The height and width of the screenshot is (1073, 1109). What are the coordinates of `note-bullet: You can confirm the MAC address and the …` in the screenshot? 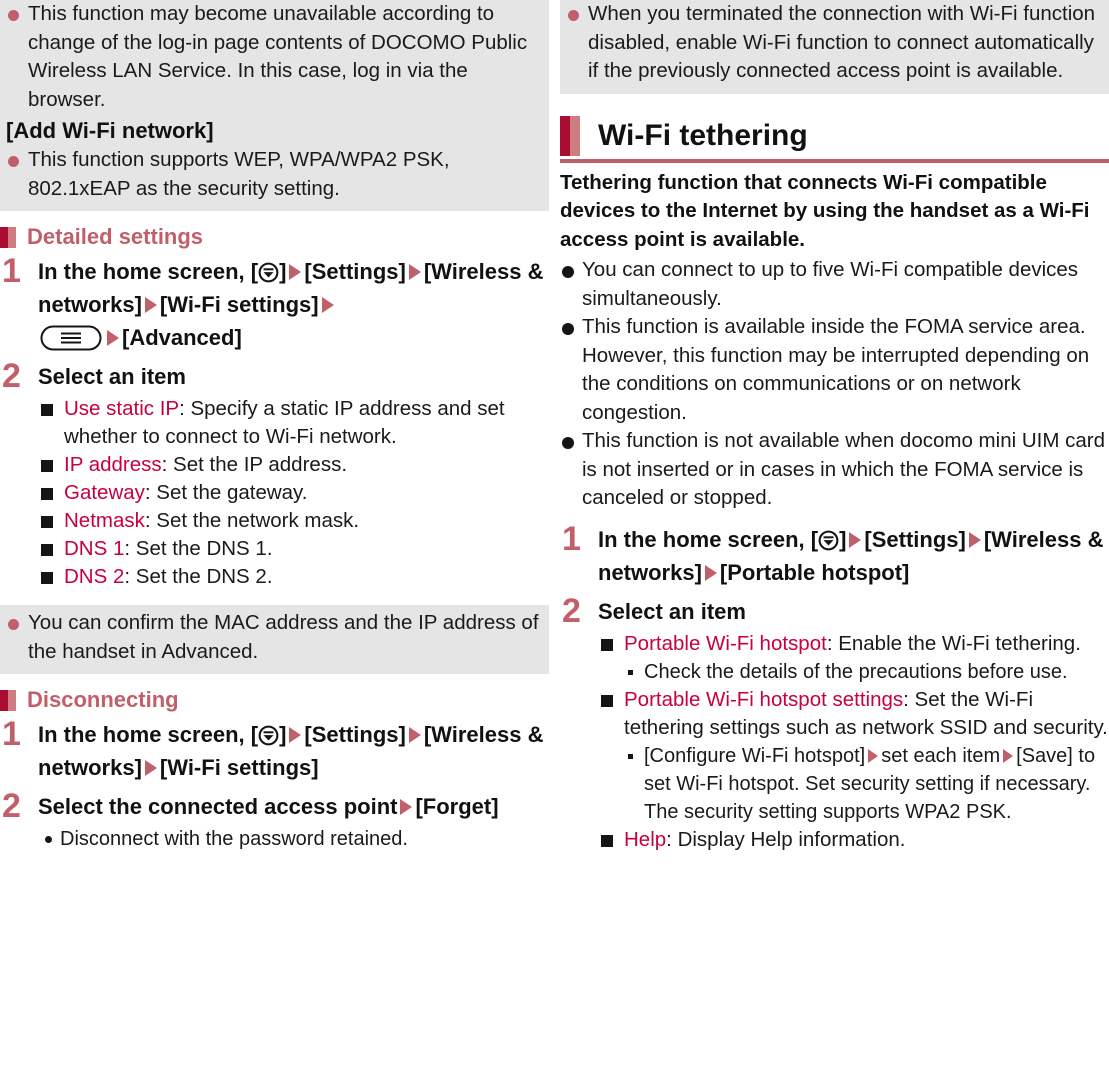 It's located at (272, 637).